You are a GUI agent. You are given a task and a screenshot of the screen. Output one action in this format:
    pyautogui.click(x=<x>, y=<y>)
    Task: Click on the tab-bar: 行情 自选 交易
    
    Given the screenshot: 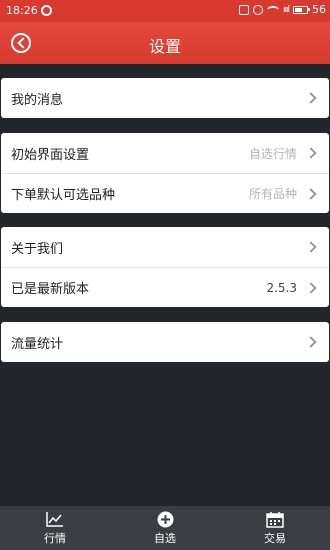 What is the action you would take?
    pyautogui.click(x=165, y=528)
    